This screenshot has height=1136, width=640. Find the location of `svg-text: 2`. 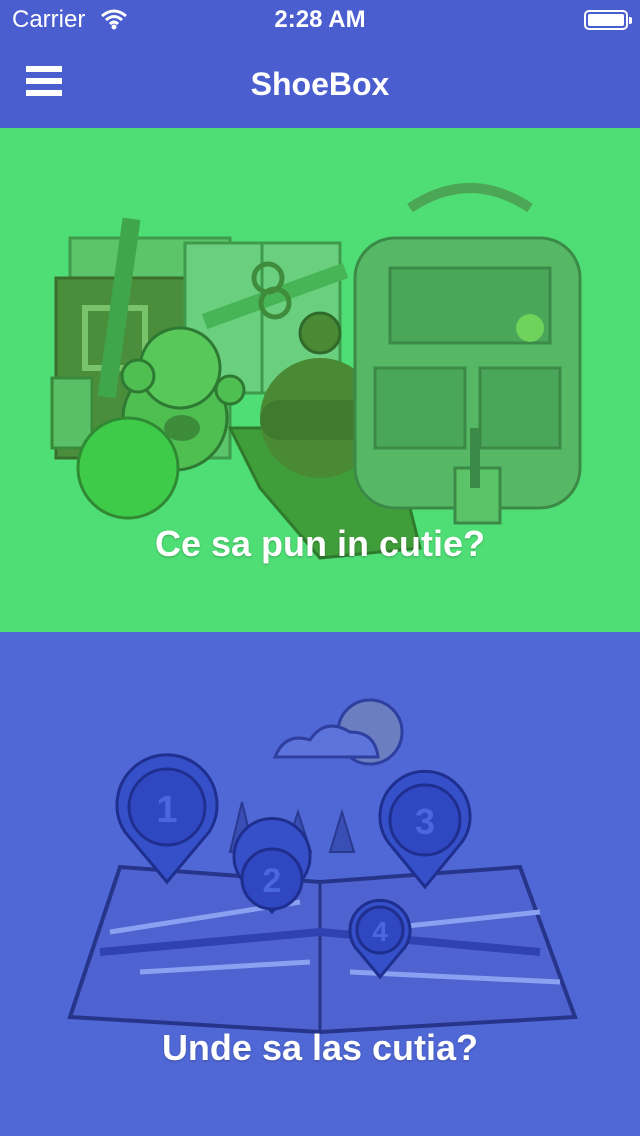

svg-text: 2 is located at coordinates (272, 881).